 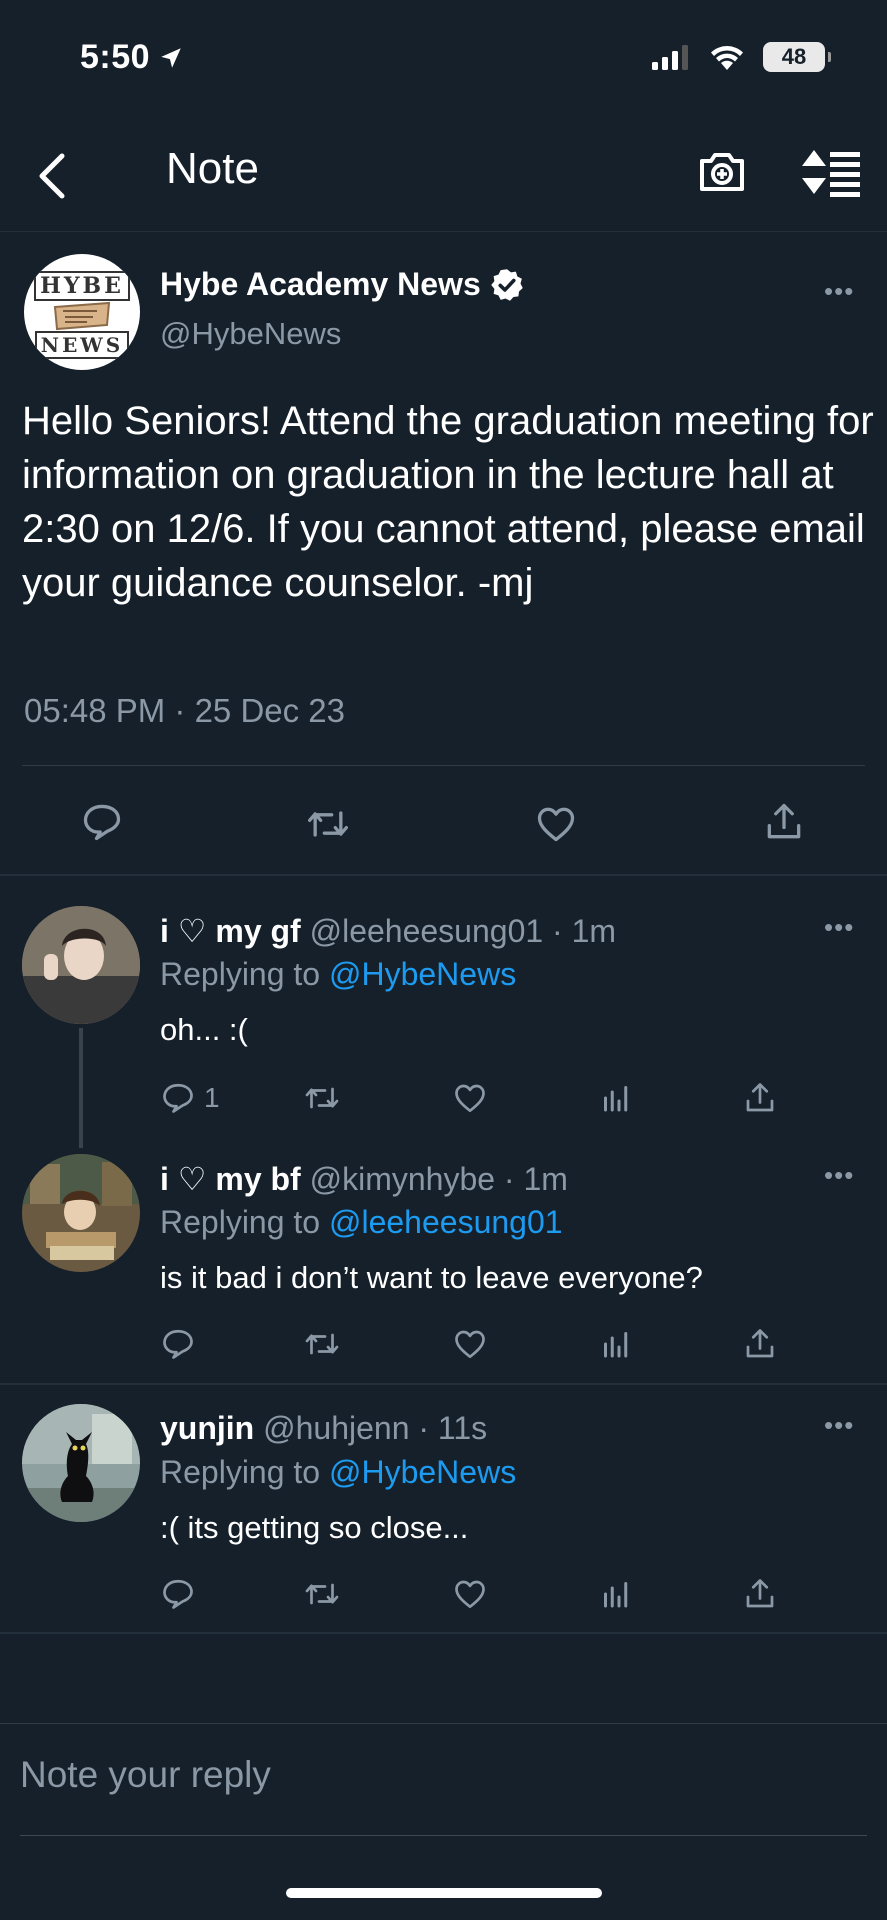 I want to click on reply-header: i ♡ my gf @leeheesung01 · 1m, so click(x=388, y=931).